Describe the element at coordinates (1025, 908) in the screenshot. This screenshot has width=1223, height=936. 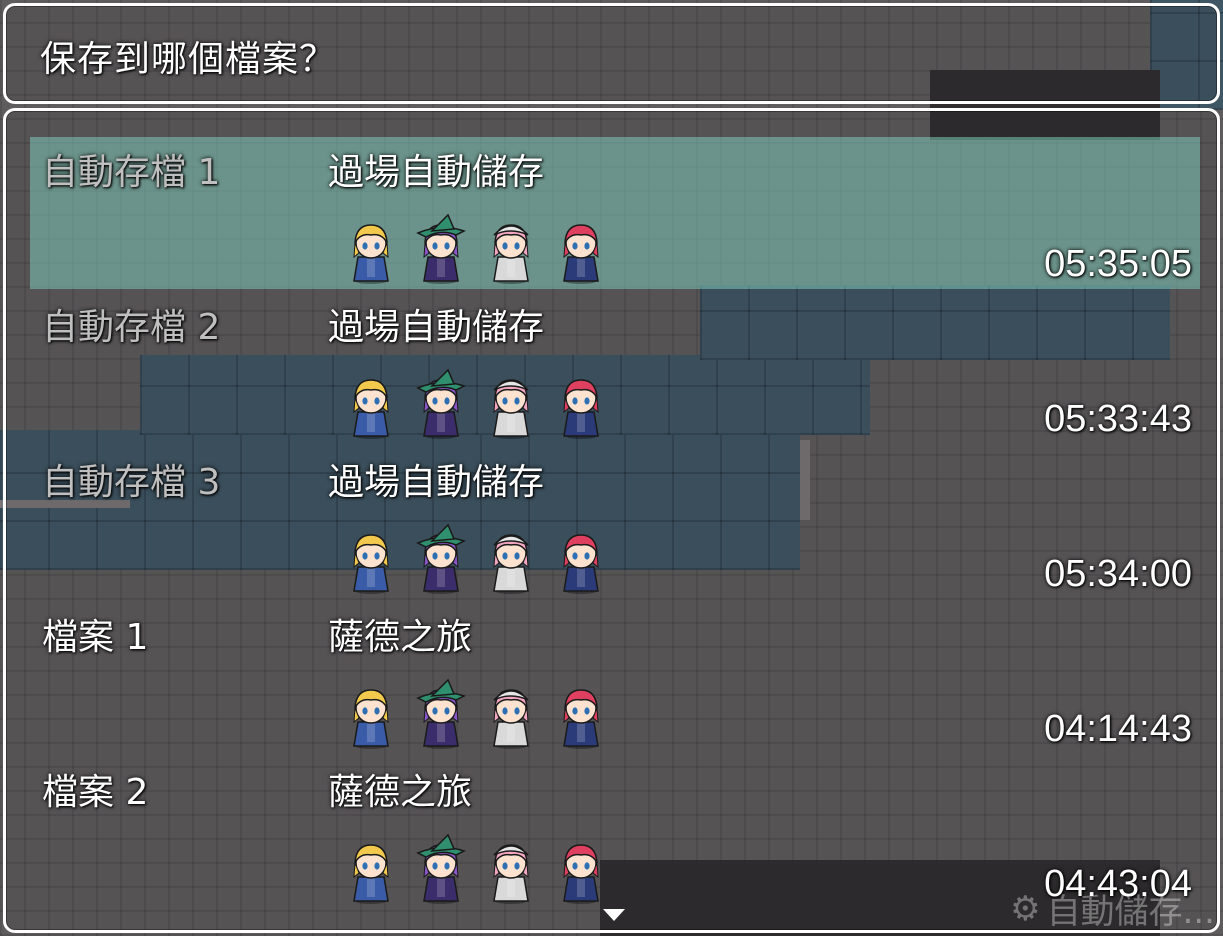
I see `gear-icon: ⚙` at that location.